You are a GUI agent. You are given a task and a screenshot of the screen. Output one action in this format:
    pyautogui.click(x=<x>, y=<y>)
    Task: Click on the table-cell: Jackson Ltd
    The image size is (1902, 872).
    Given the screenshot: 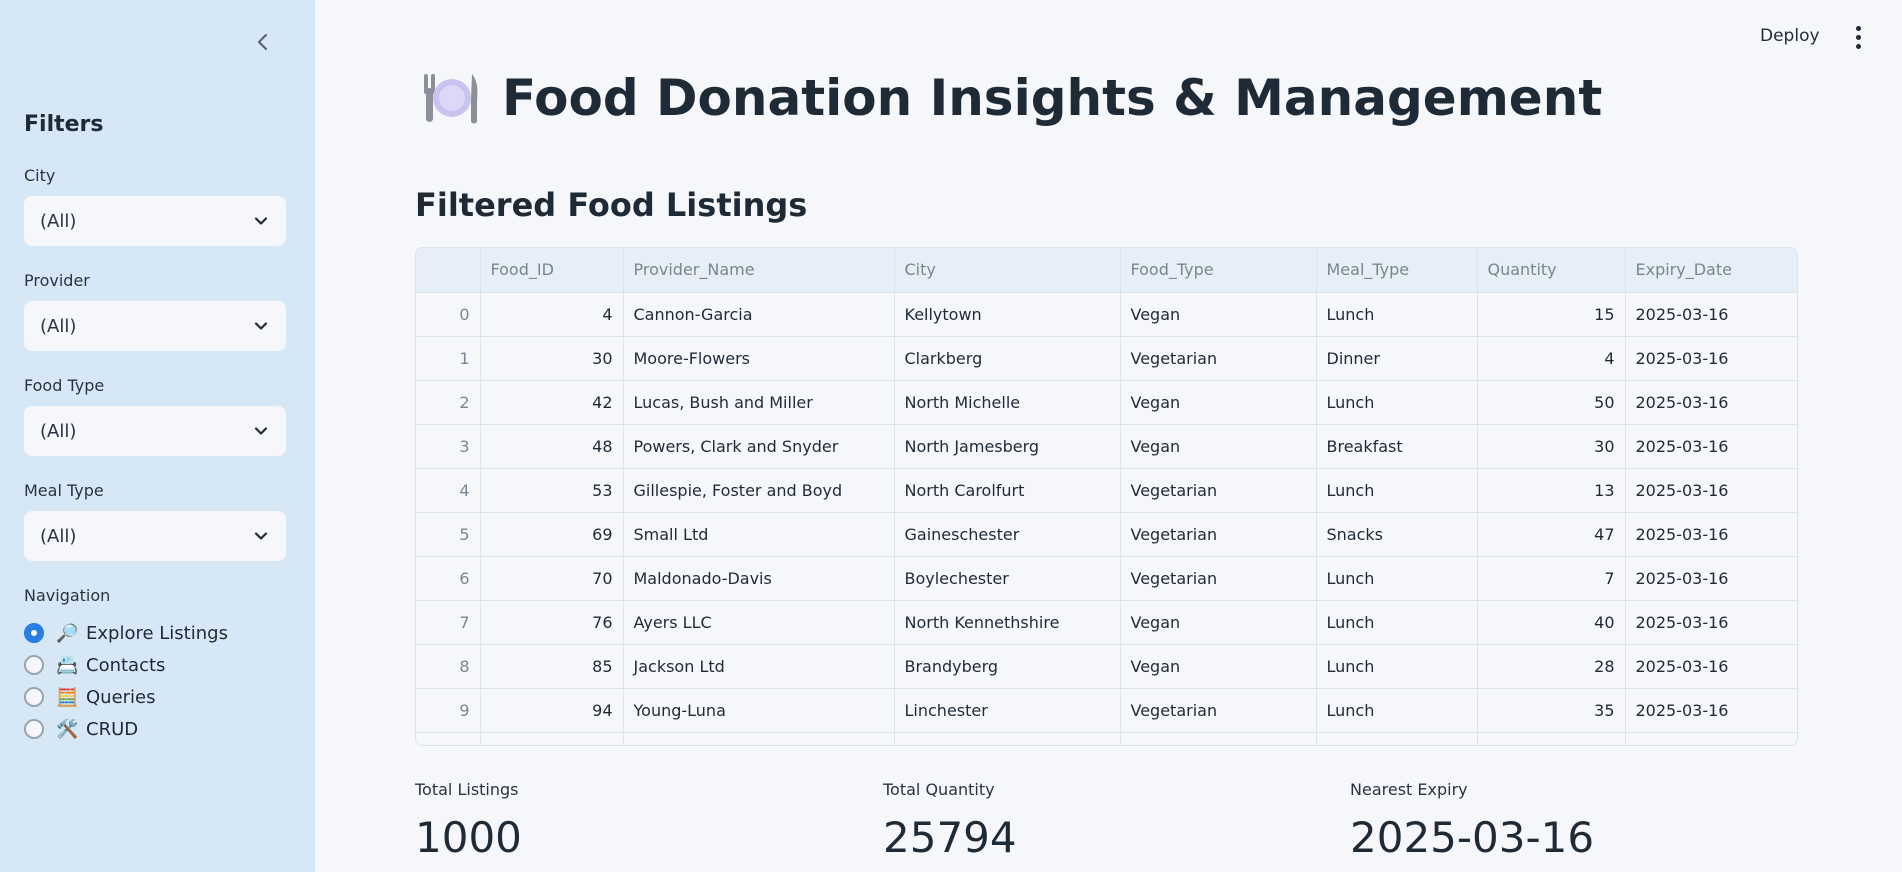 What is the action you would take?
    pyautogui.click(x=759, y=666)
    